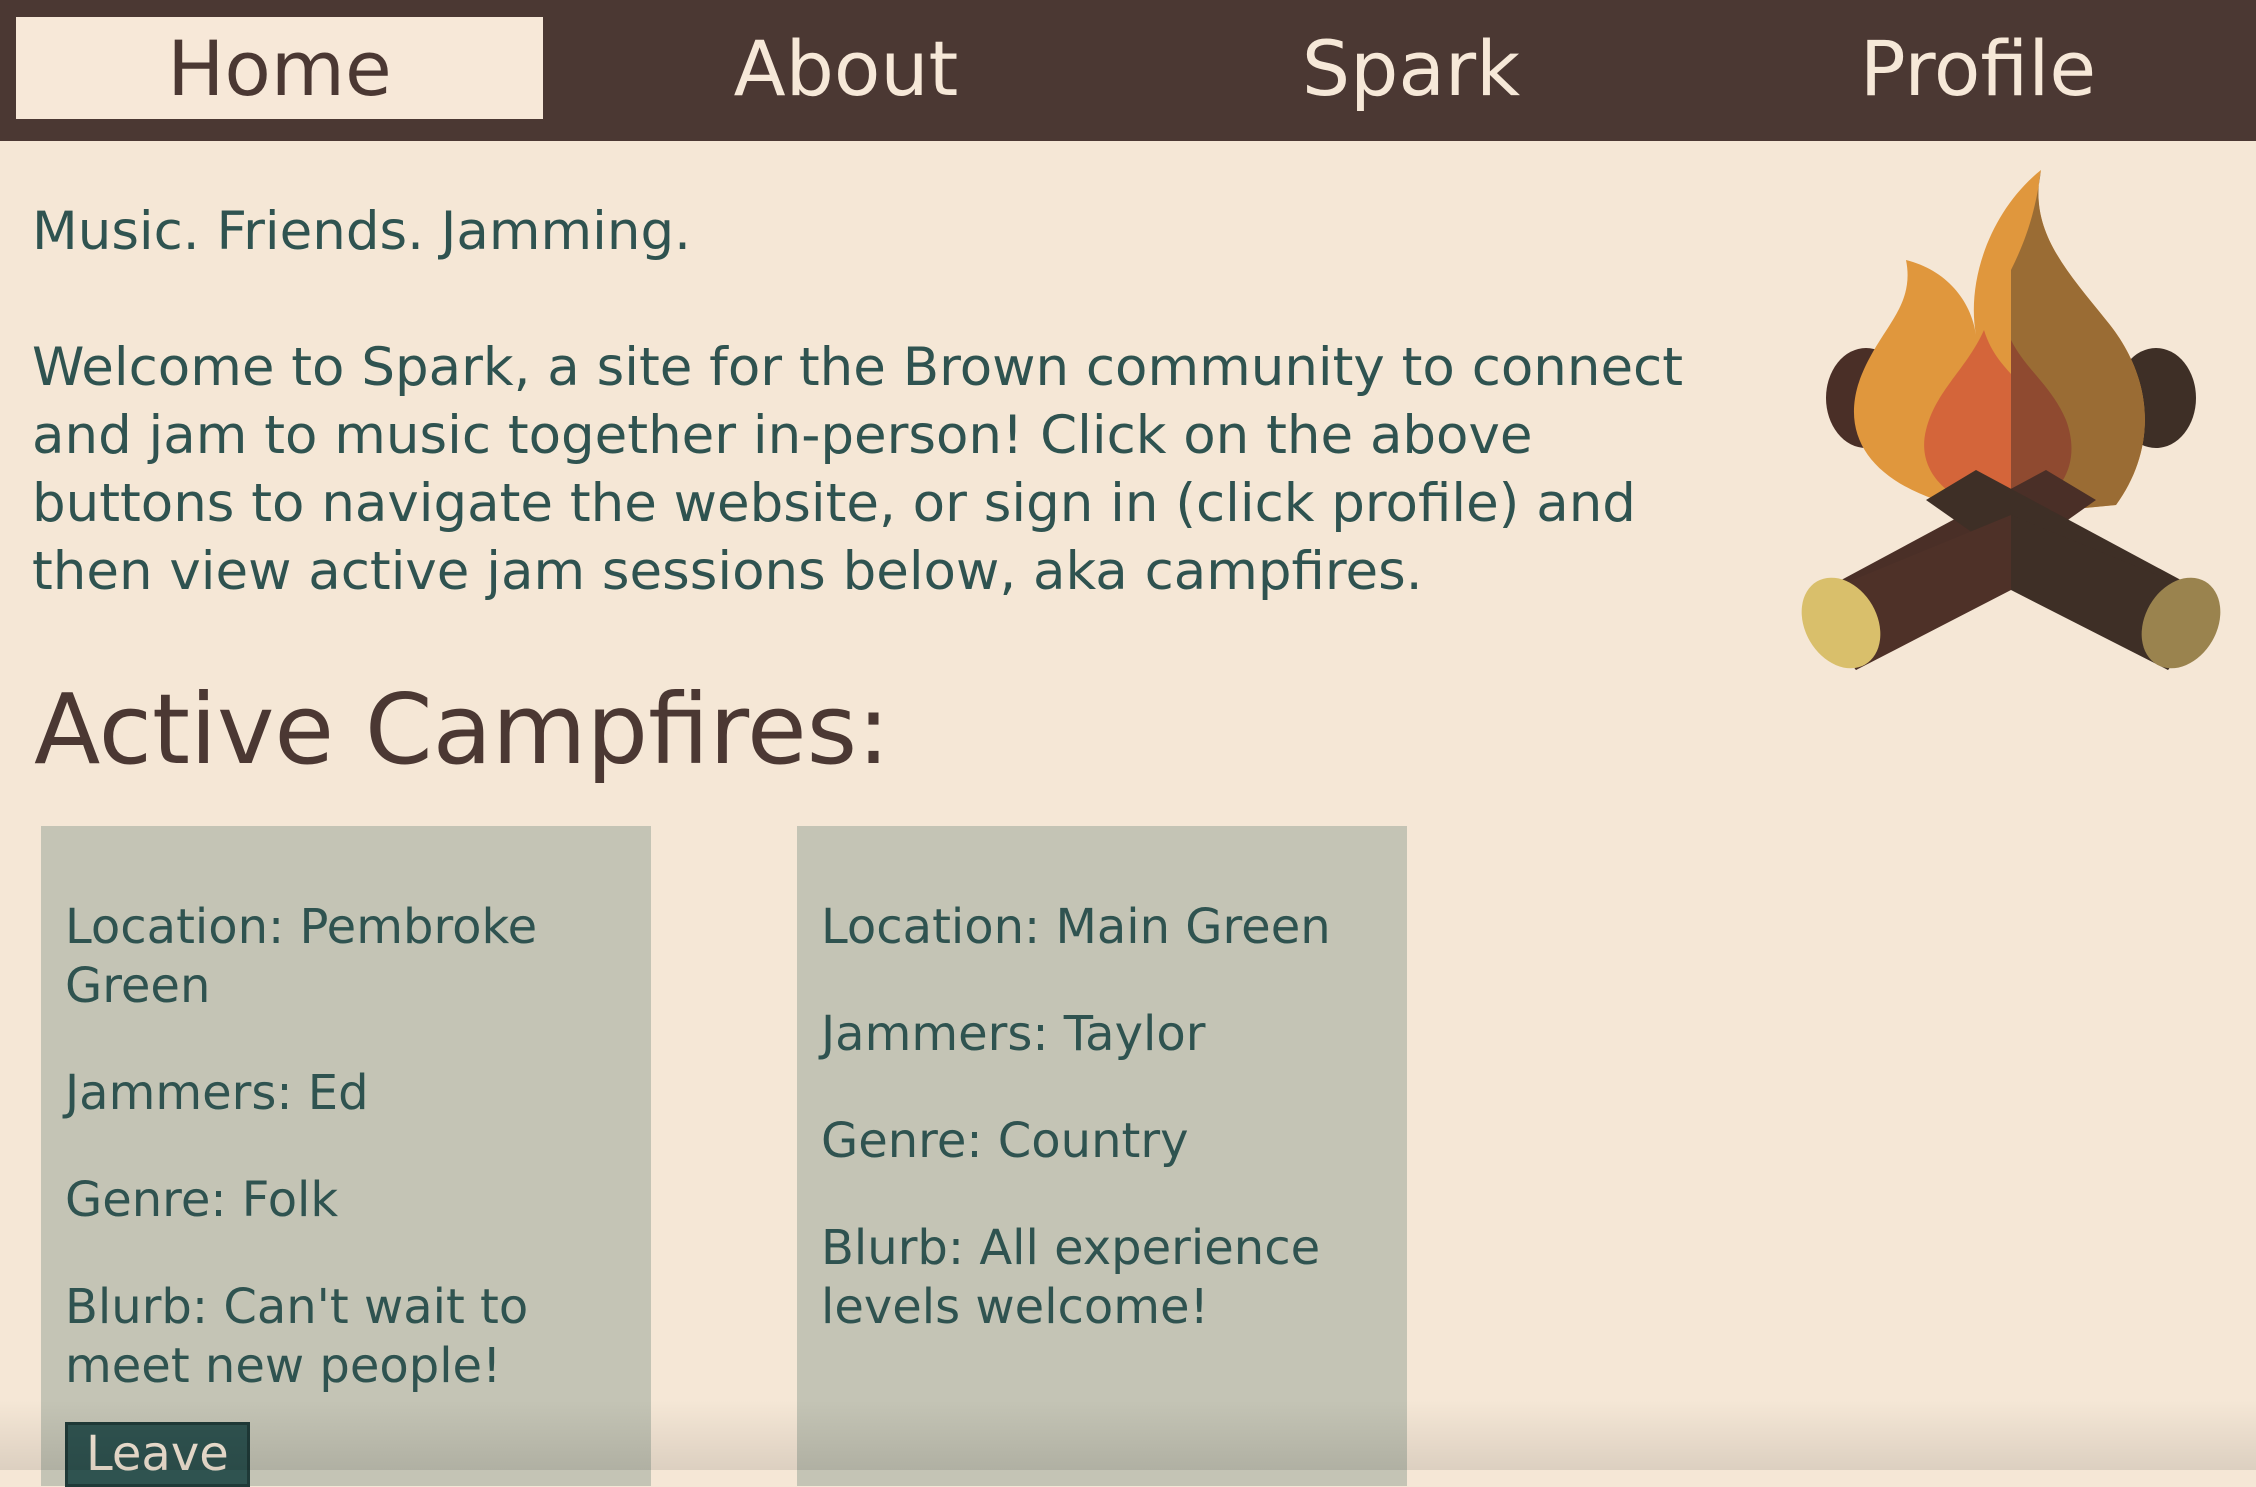  What do you see at coordinates (1411, 68) in the screenshot?
I see `nav-spark: Spark` at bounding box center [1411, 68].